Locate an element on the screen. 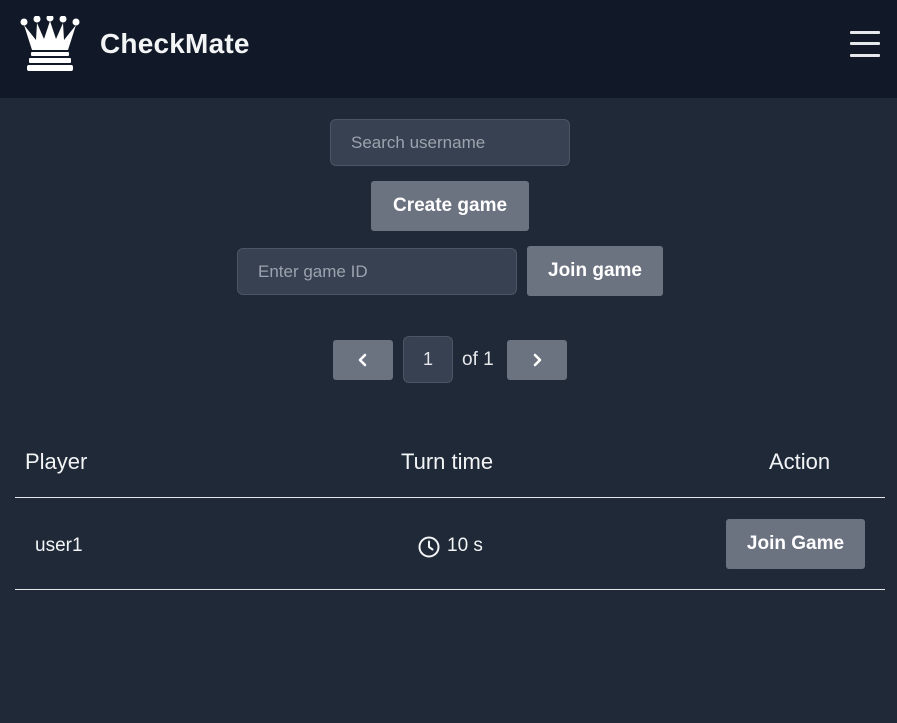  clock-icon is located at coordinates (429, 547).